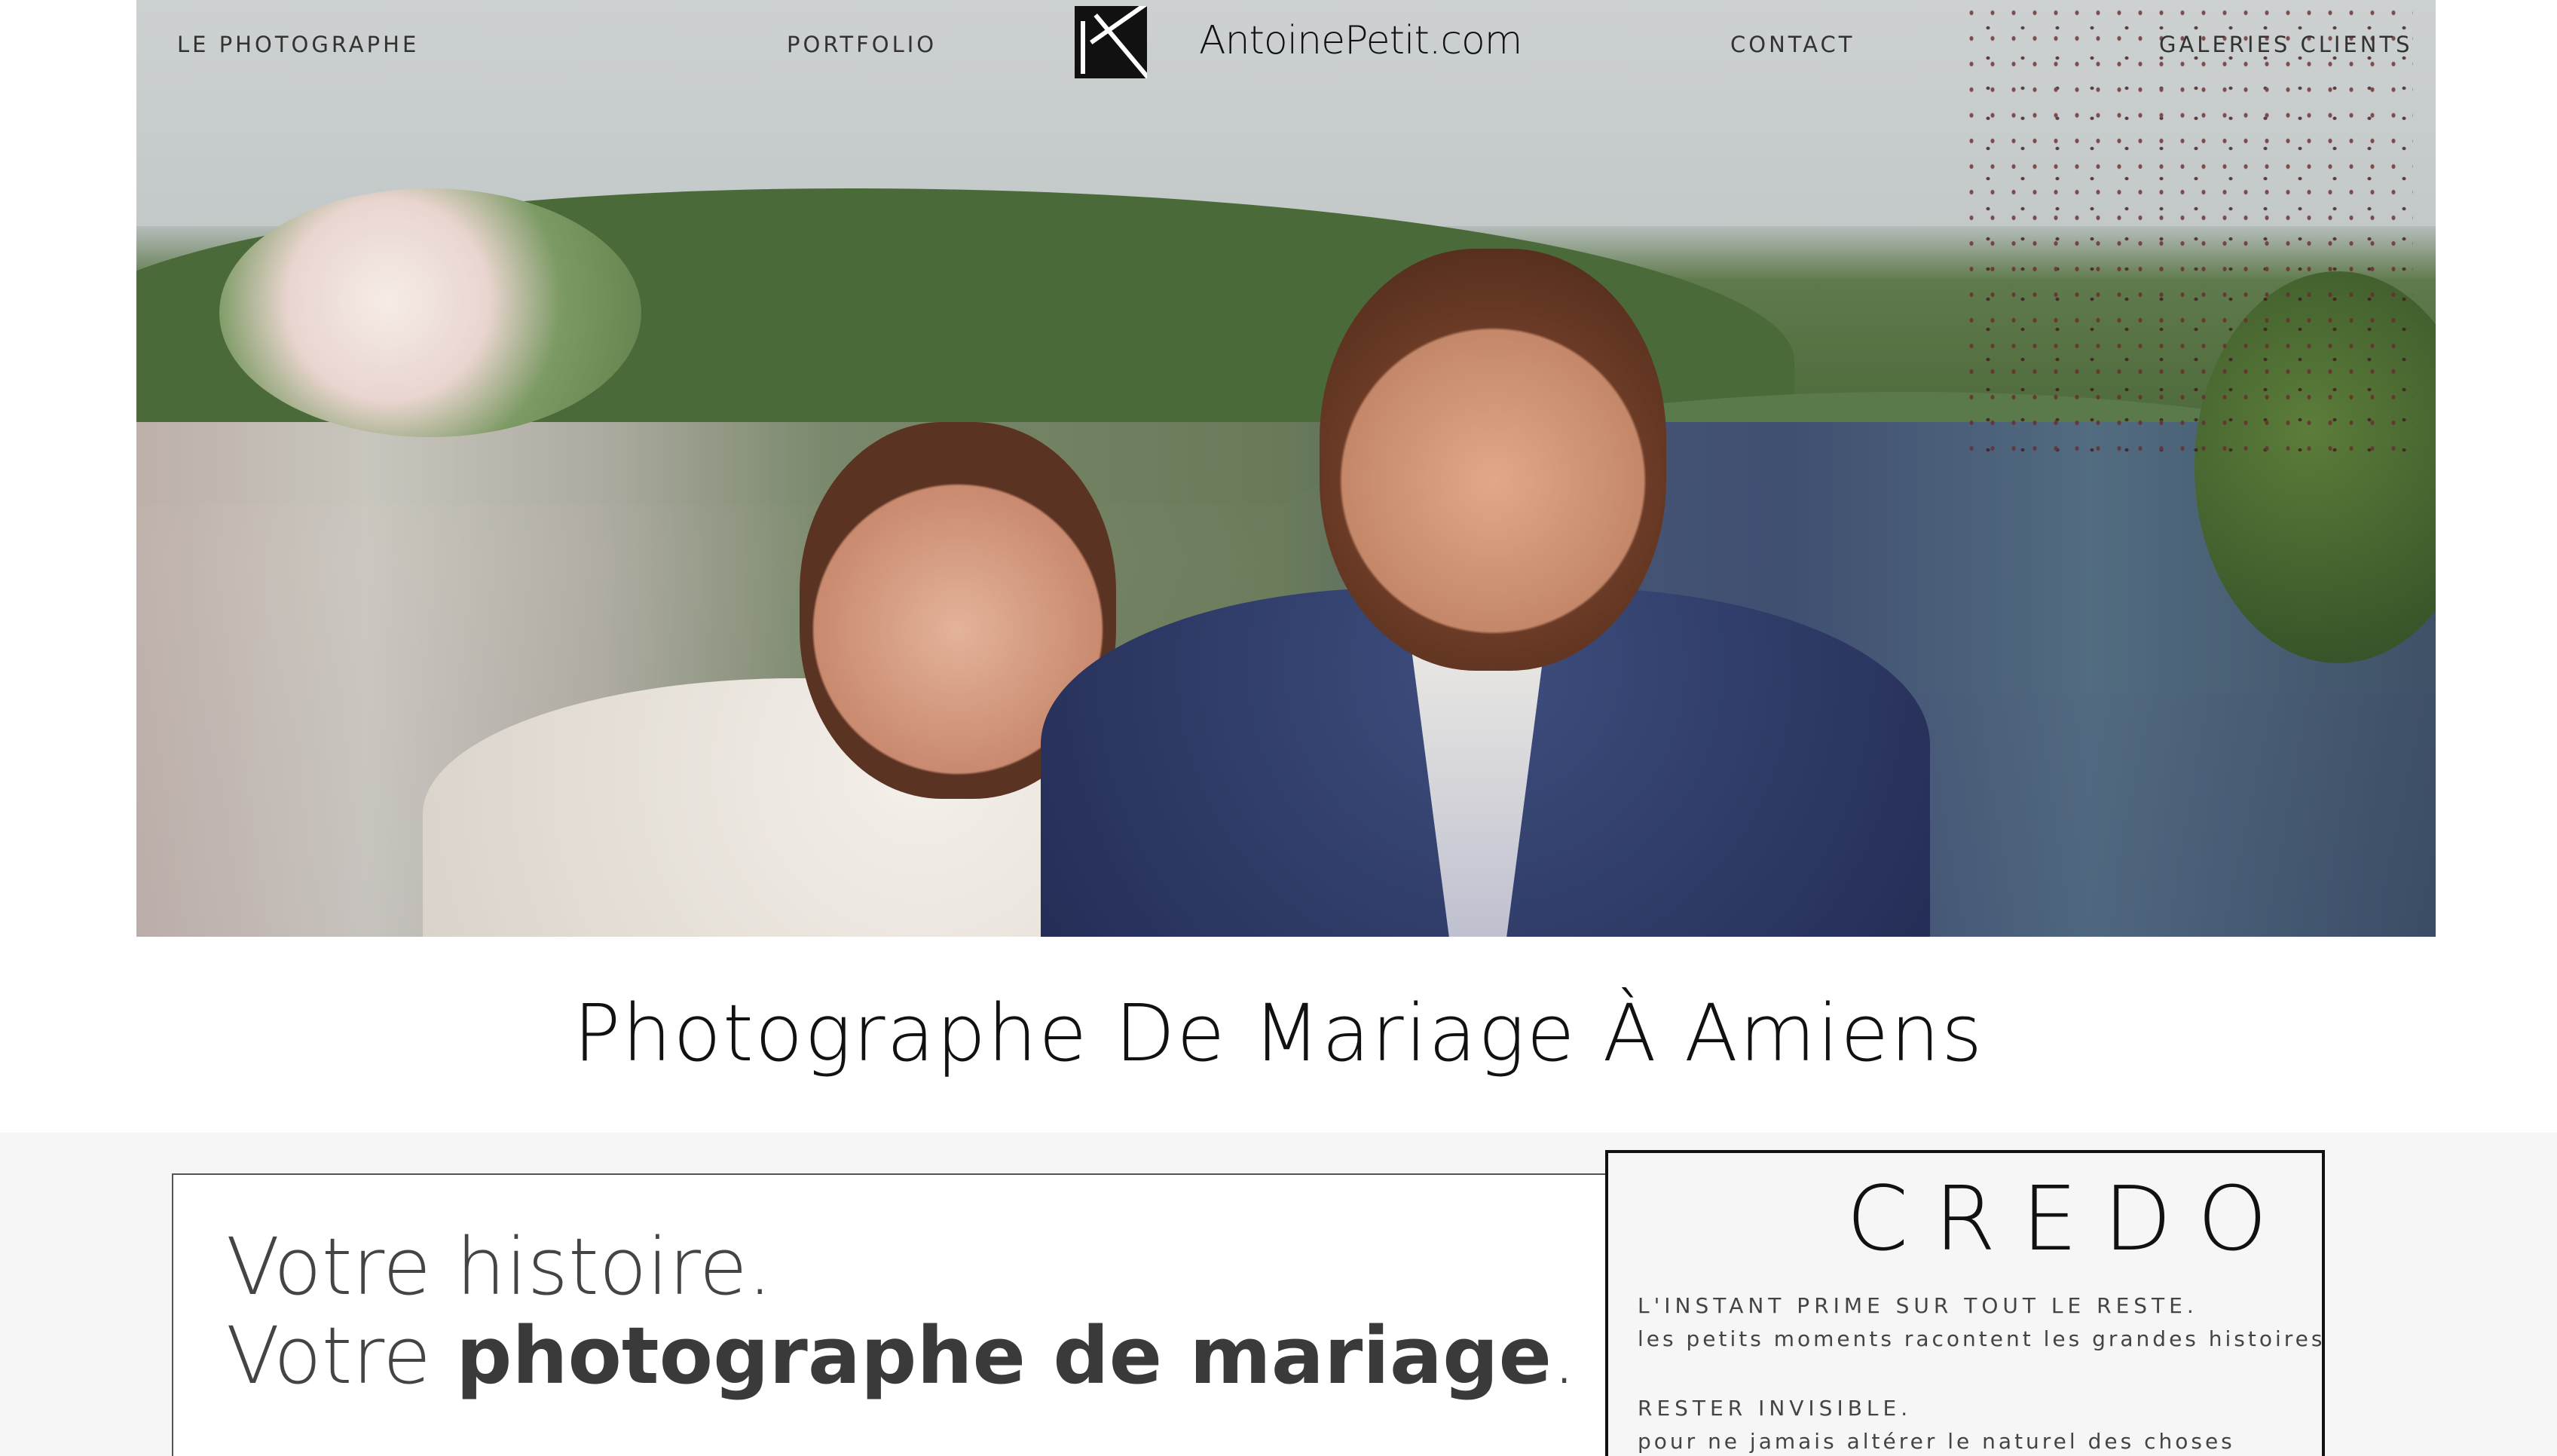  What do you see at coordinates (298, 44) in the screenshot?
I see `nav-link-le-photographe: LE PHOTOGRAPHE` at bounding box center [298, 44].